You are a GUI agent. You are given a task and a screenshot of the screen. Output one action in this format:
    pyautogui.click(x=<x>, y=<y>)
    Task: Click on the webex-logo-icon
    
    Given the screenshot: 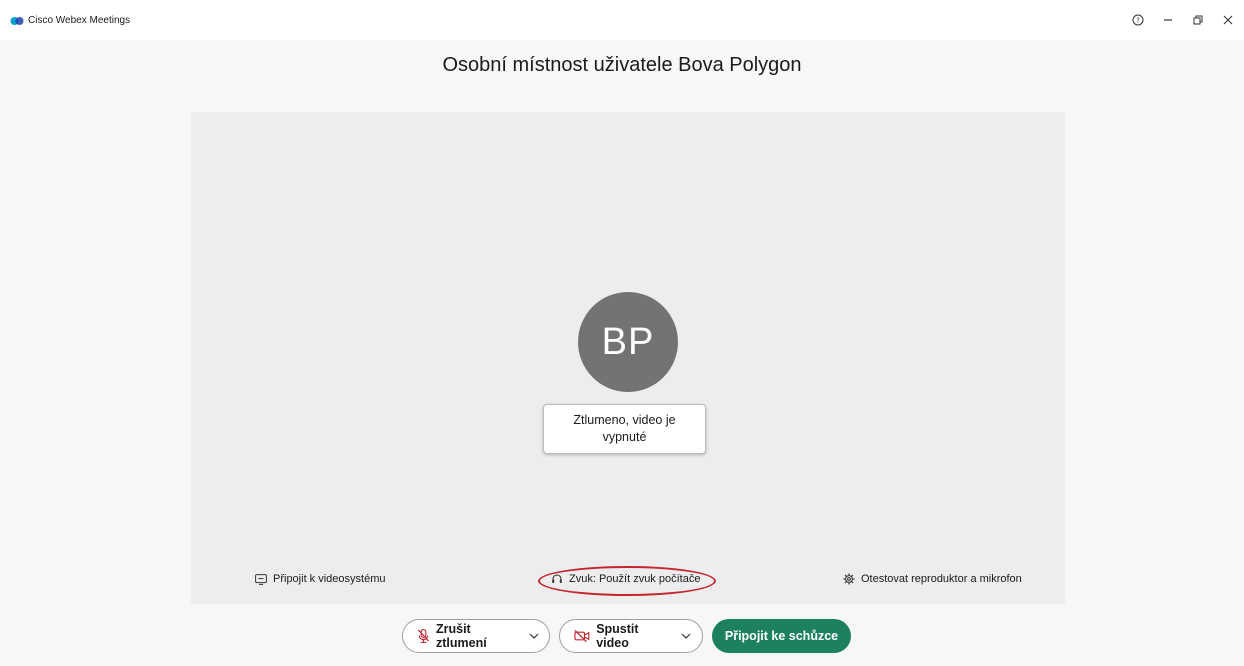 What is the action you would take?
    pyautogui.click(x=17, y=20)
    